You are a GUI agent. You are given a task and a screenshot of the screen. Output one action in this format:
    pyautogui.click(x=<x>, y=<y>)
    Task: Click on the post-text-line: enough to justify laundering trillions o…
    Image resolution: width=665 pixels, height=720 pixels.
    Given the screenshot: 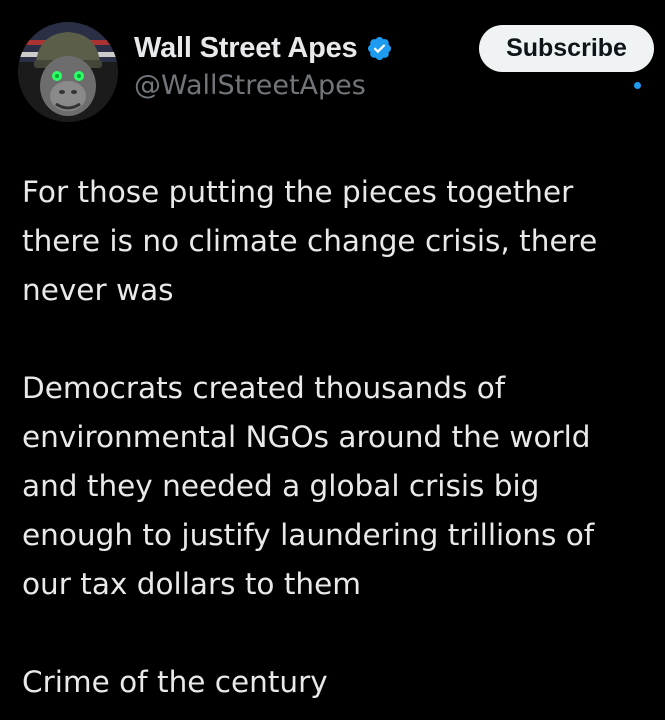 What is the action you would take?
    pyautogui.click(x=308, y=535)
    